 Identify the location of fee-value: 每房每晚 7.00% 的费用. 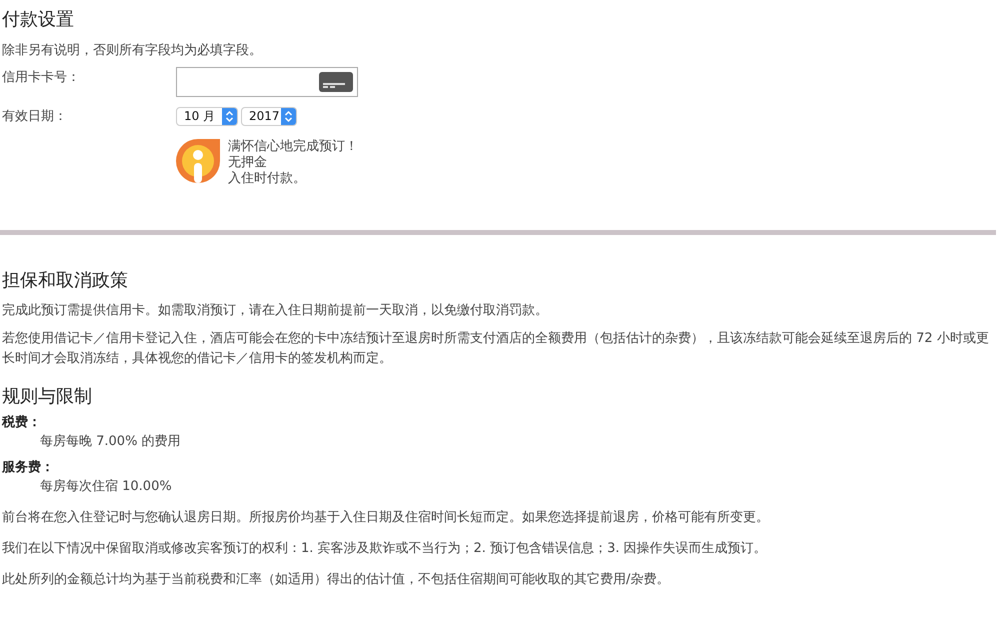
(110, 442).